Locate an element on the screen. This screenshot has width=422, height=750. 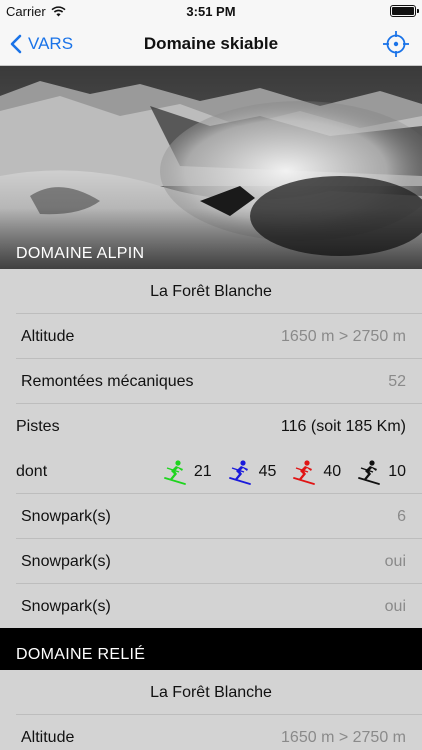
locate-crosshair-icon is located at coordinates (396, 44).